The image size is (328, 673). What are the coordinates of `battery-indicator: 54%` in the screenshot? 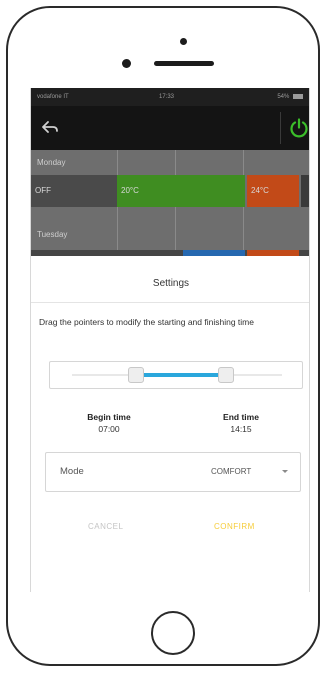 It's located at (290, 97).